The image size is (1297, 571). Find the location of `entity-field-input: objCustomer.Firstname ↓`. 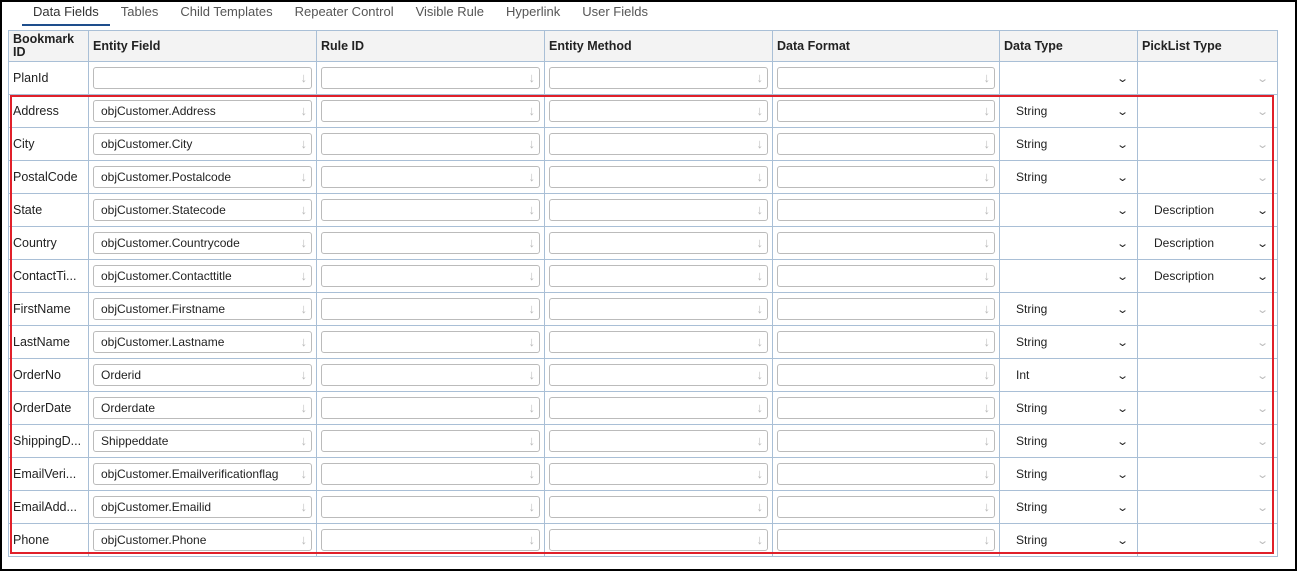

entity-field-input: objCustomer.Firstname ↓ is located at coordinates (202, 309).